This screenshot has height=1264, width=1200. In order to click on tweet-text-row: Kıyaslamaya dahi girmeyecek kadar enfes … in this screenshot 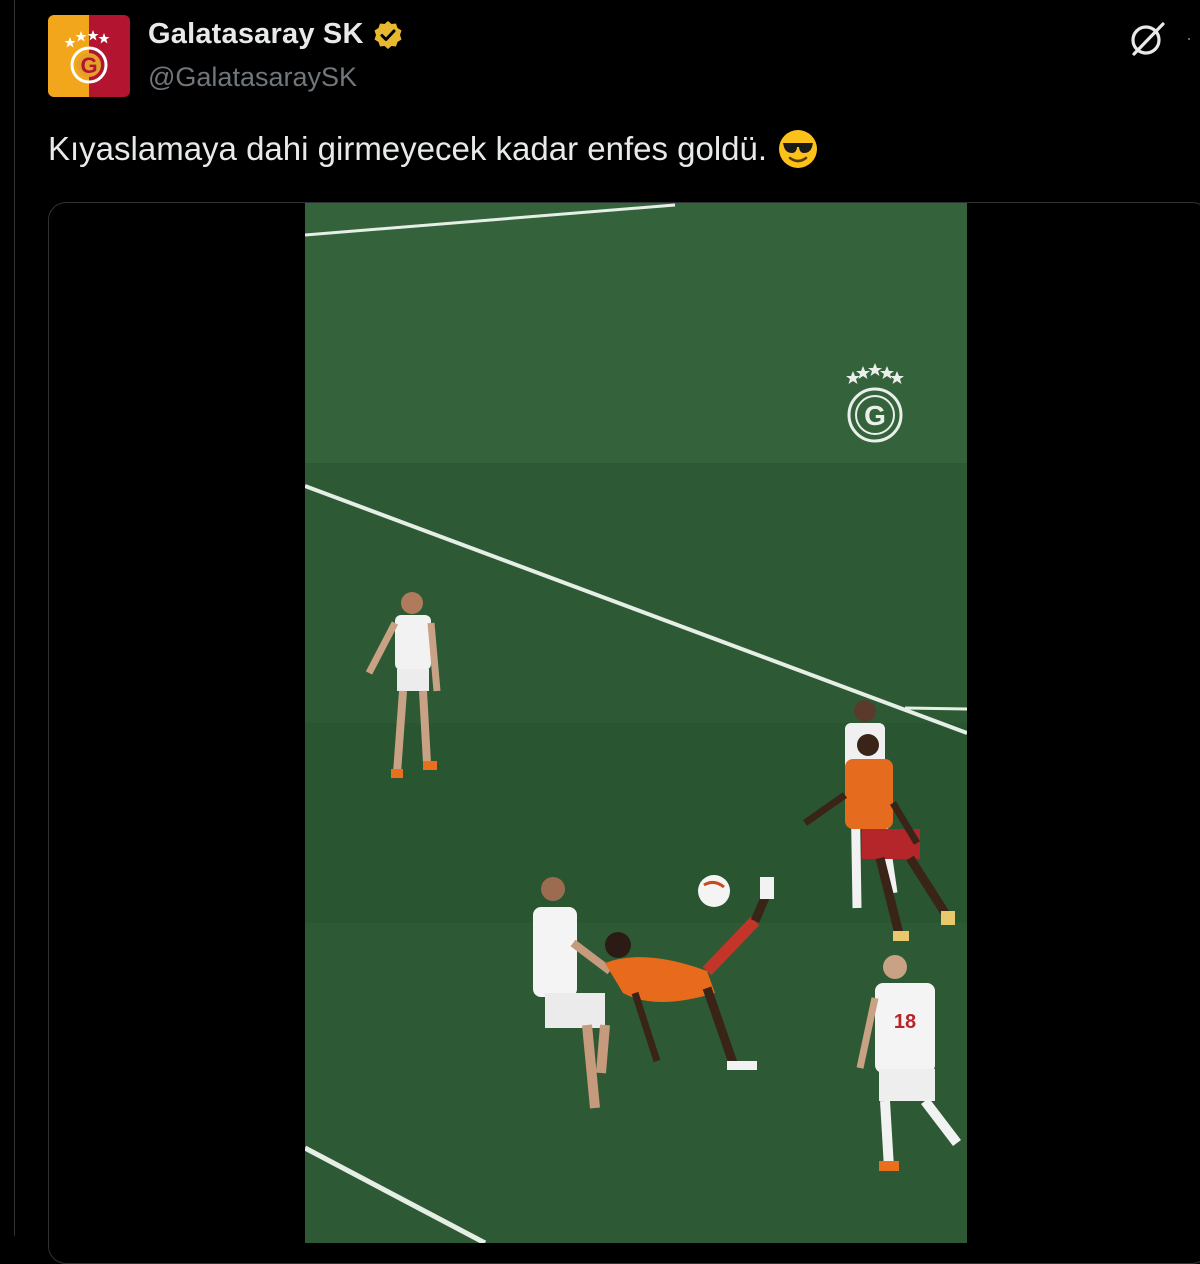, I will do `click(433, 149)`.